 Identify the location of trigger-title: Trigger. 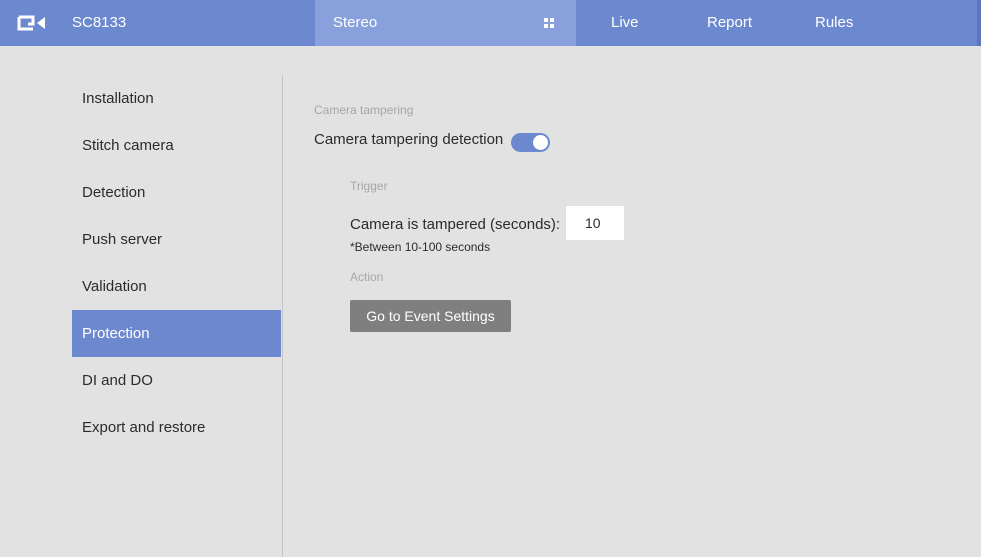
(369, 186).